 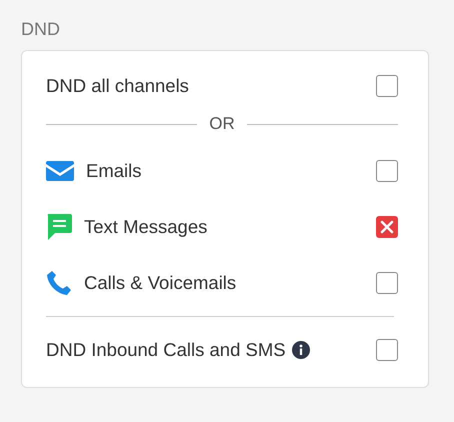 I want to click on channel-label: Text Messages, so click(x=146, y=227).